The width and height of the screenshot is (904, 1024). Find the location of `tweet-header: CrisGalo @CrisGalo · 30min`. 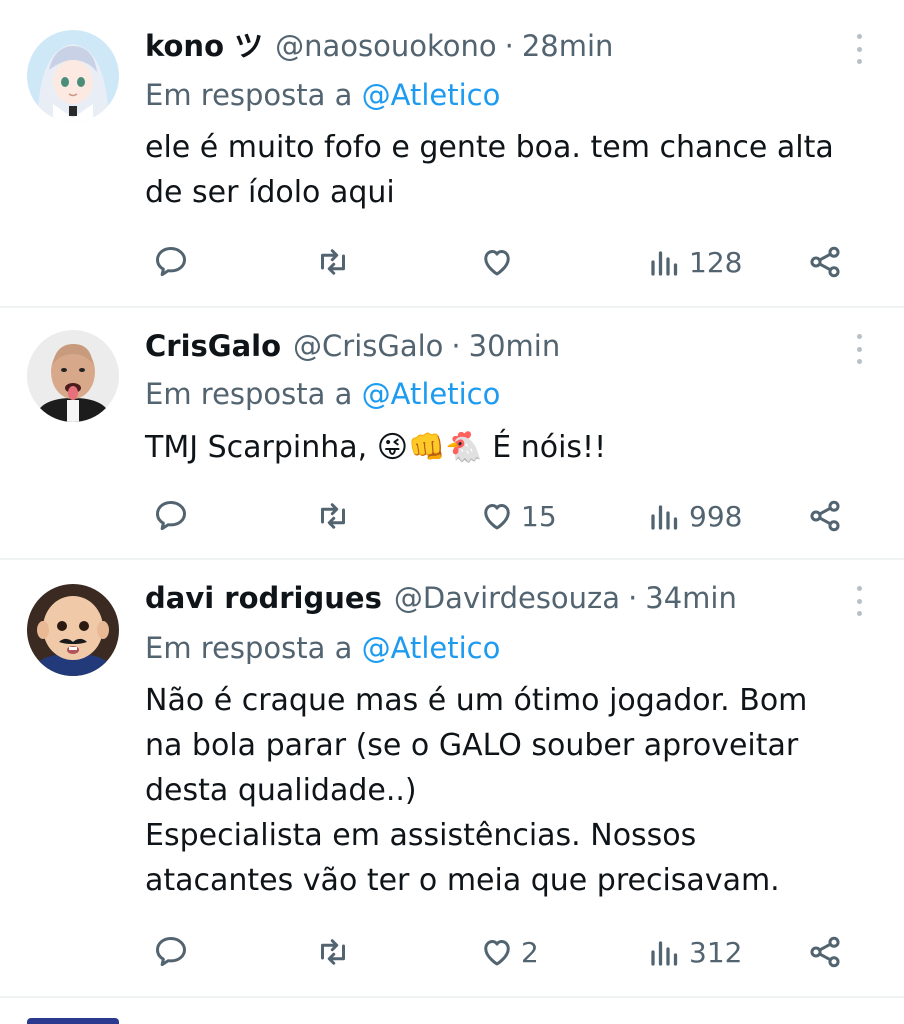

tweet-header: CrisGalo @CrisGalo · 30min is located at coordinates (484, 346).